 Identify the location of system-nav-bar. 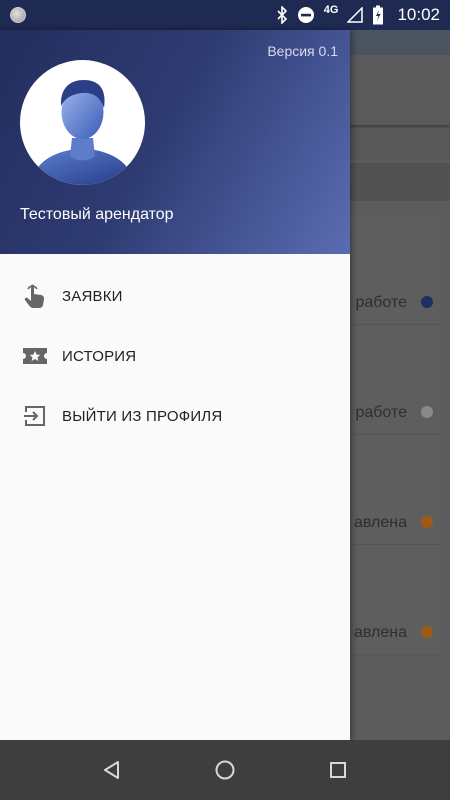
(225, 770).